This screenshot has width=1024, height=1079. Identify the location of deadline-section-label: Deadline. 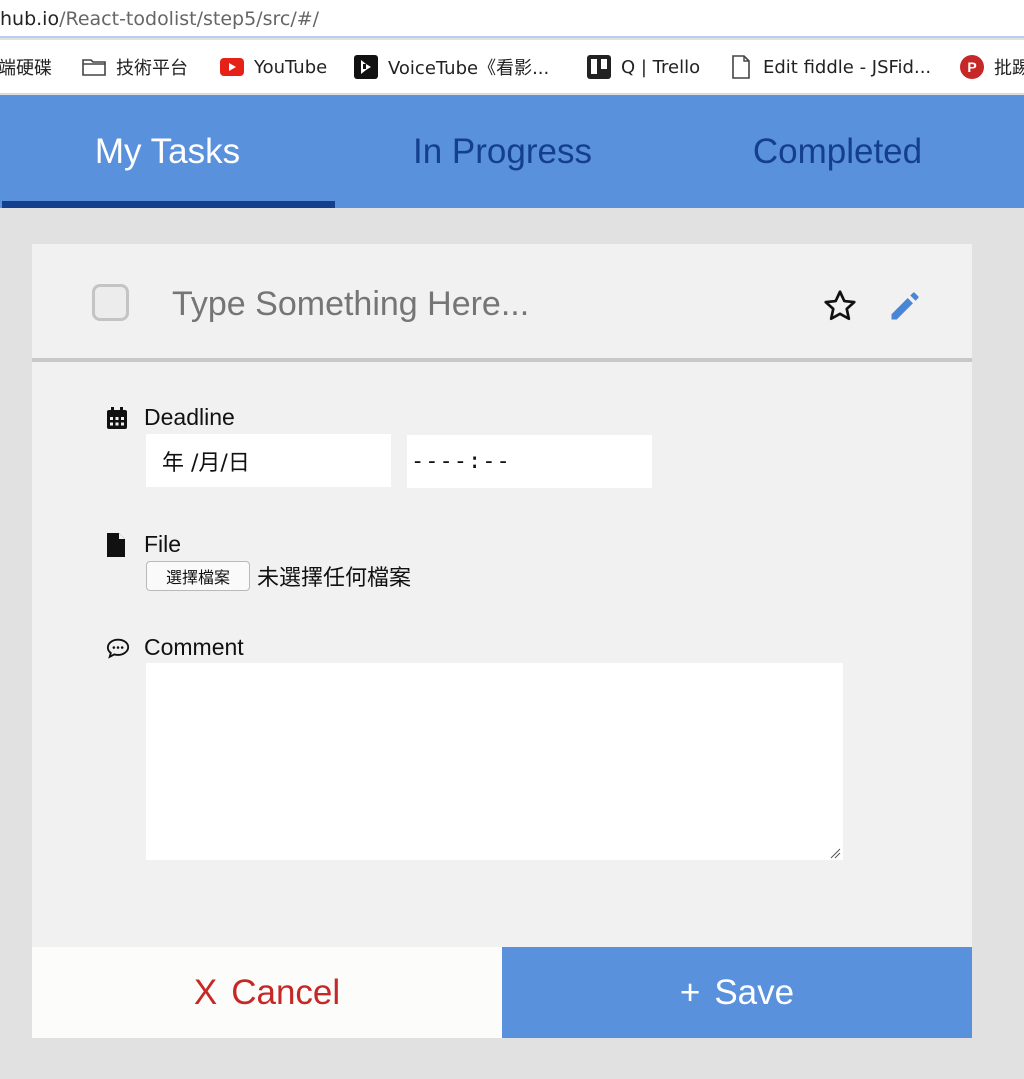
(170, 417).